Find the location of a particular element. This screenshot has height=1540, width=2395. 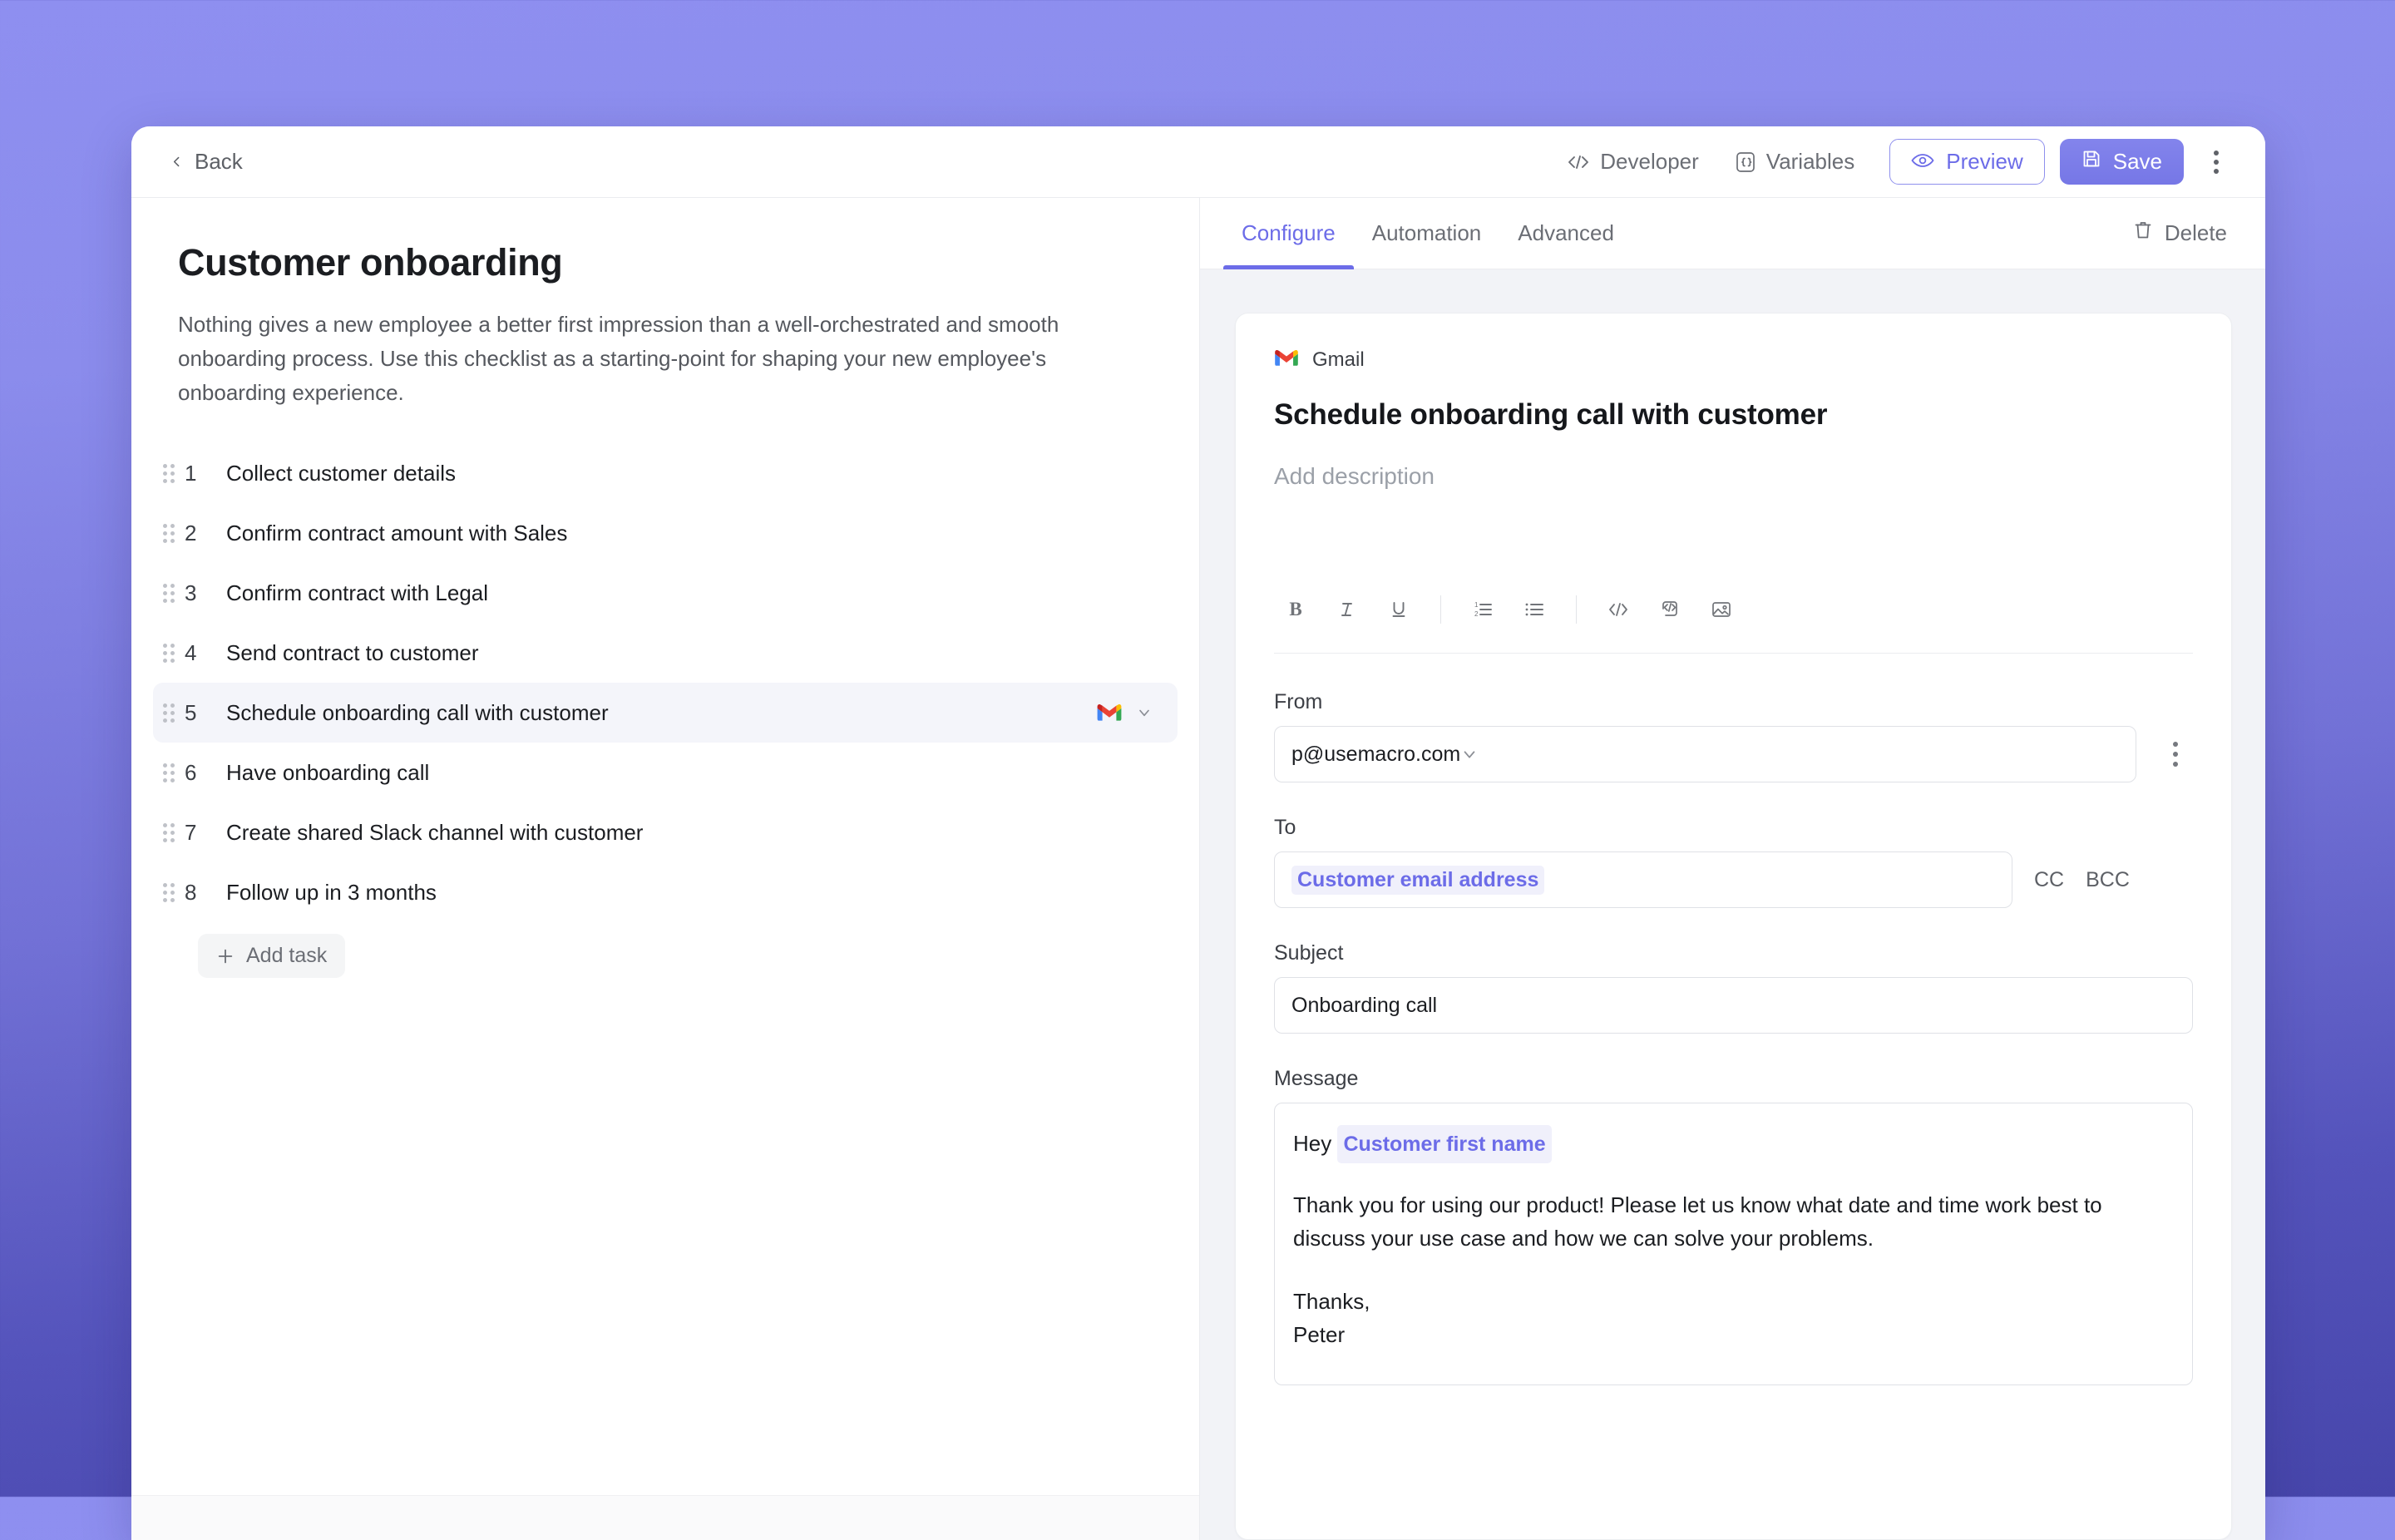

action-title: Schedule onboarding call with customer is located at coordinates (1733, 415).